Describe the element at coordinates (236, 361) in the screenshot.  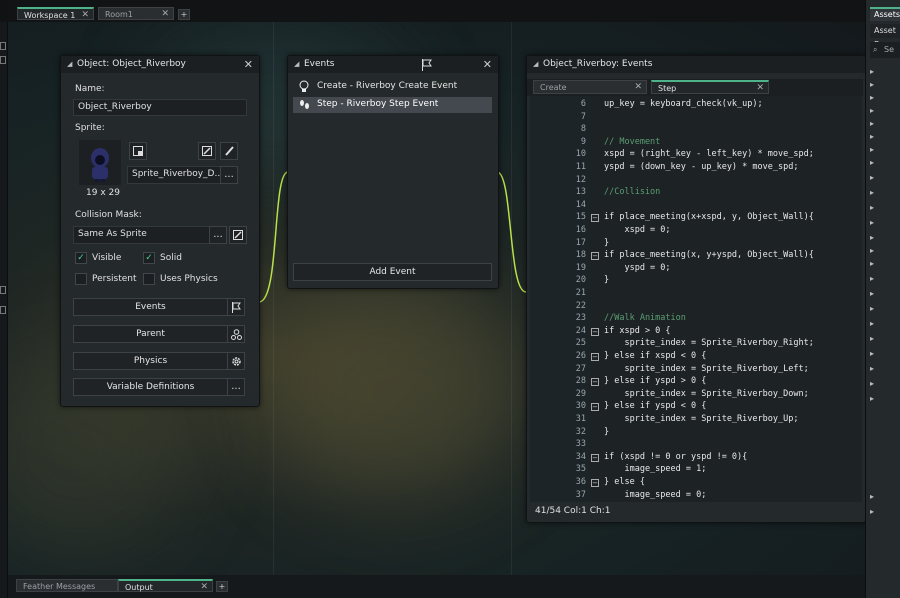
I see `gear-icon` at that location.